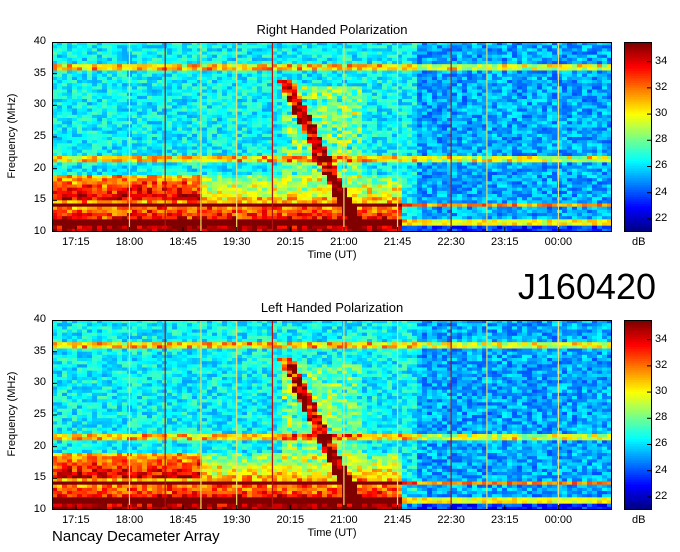 The image size is (680, 552). I want to click on observation-code: J160420, so click(586, 286).